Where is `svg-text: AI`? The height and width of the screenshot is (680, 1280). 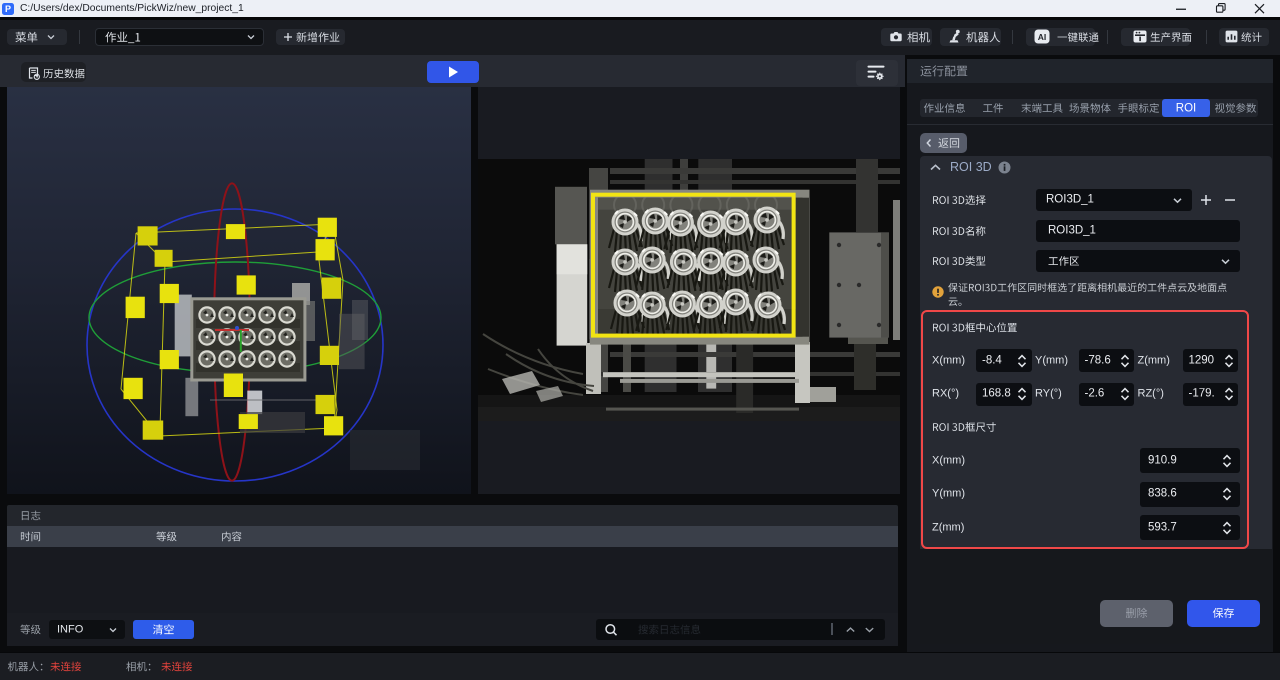 svg-text: AI is located at coordinates (1042, 37).